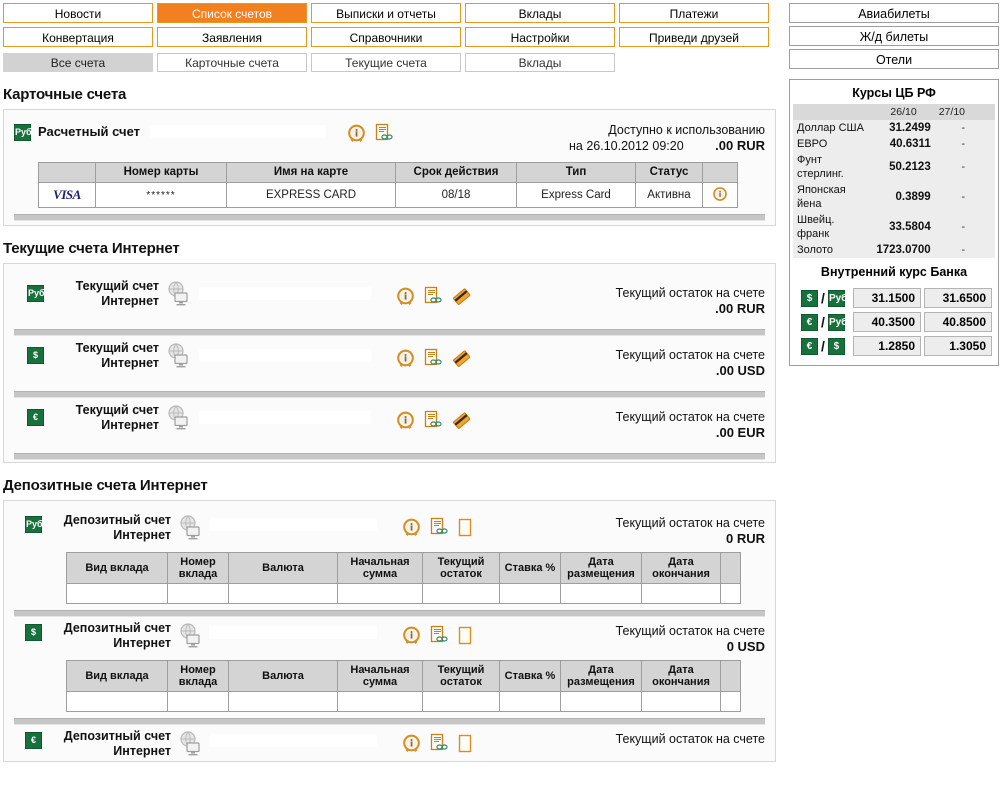 The height and width of the screenshot is (812, 1003). What do you see at coordinates (232, 62) in the screenshot?
I see `tab-card-accounts: Карточные счета` at bounding box center [232, 62].